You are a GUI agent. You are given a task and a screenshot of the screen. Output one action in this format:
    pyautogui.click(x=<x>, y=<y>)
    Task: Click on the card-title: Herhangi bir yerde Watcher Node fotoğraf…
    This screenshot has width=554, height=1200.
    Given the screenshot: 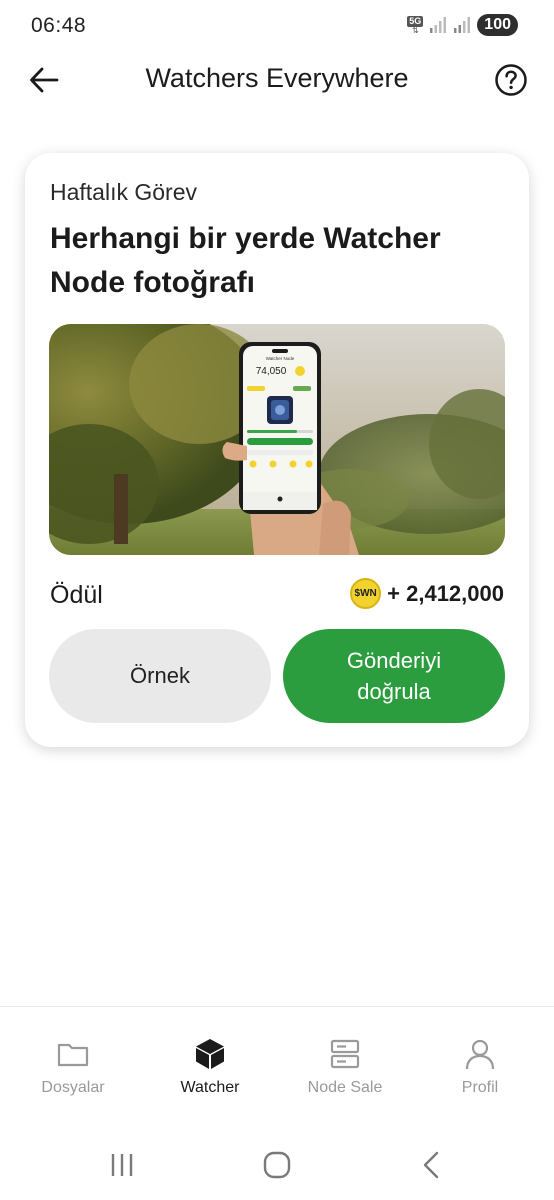 What is the action you would take?
    pyautogui.click(x=245, y=260)
    